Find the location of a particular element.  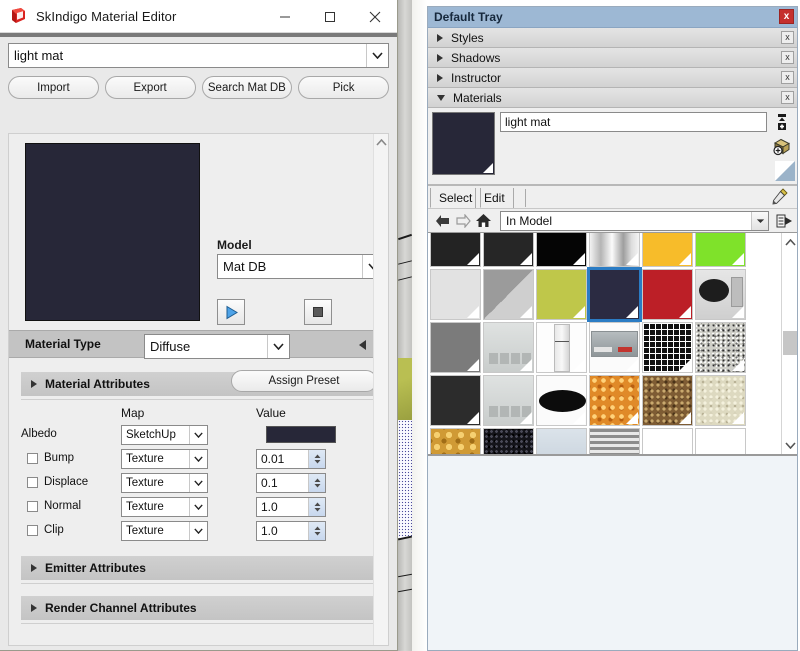

bump-value-stepper: 0.01 is located at coordinates (291, 459).